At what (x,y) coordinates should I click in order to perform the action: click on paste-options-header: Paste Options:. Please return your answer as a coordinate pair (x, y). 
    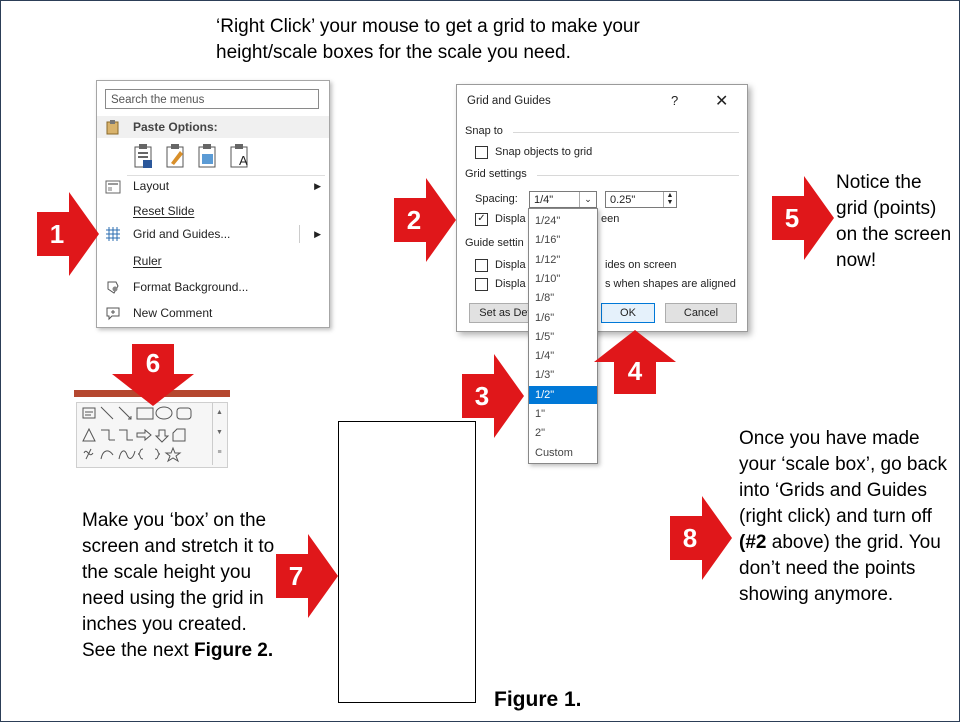
    Looking at the image, I should click on (213, 127).